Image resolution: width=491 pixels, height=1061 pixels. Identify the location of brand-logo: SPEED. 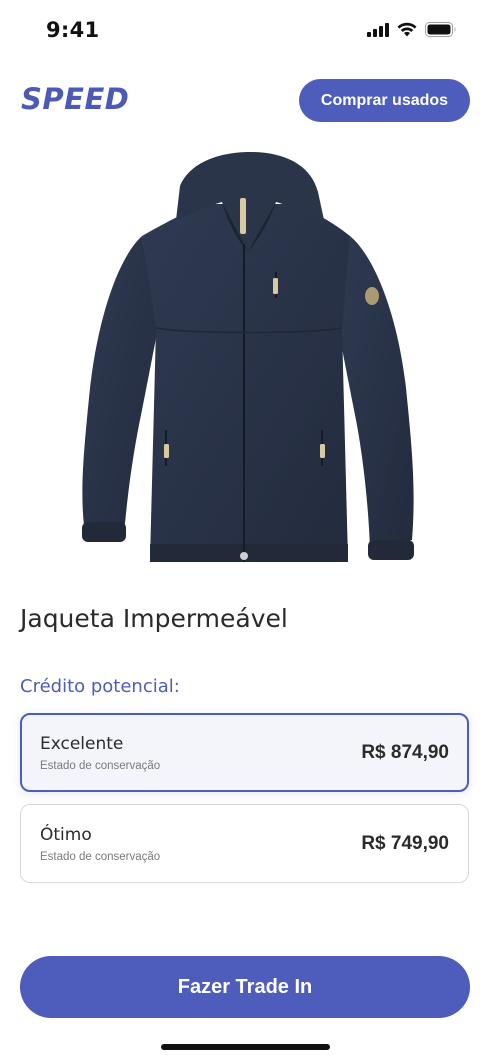
(75, 99).